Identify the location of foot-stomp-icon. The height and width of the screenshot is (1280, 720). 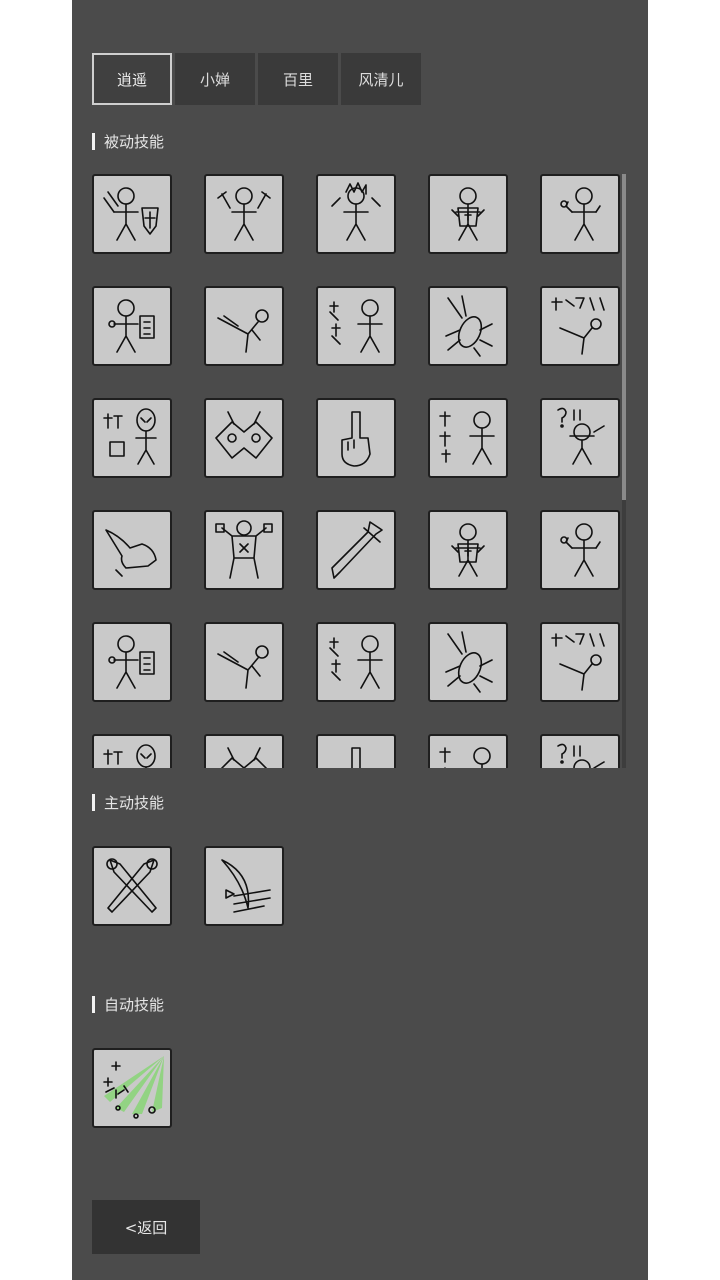
(131, 553).